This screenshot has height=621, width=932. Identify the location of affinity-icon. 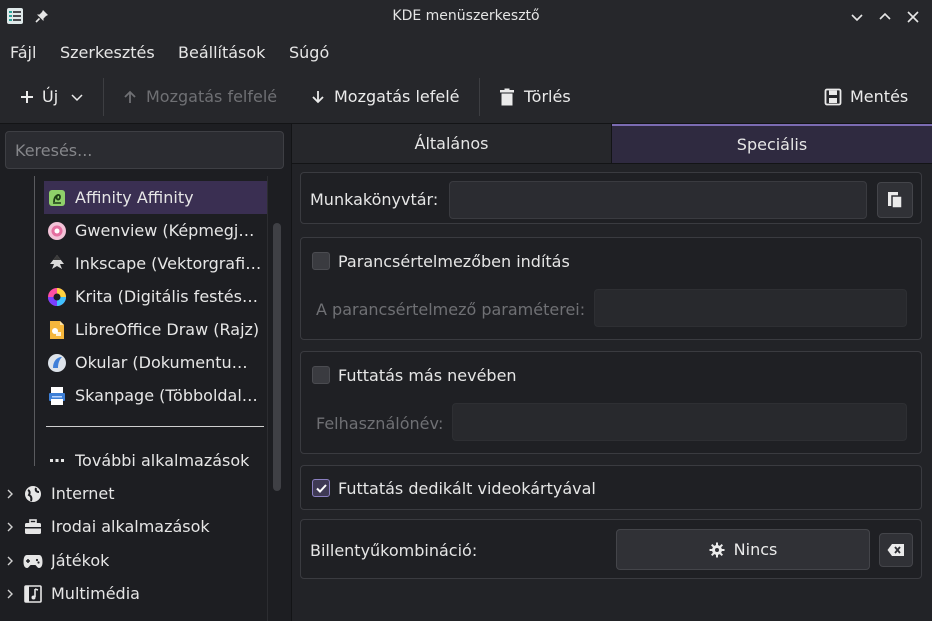
(57, 198).